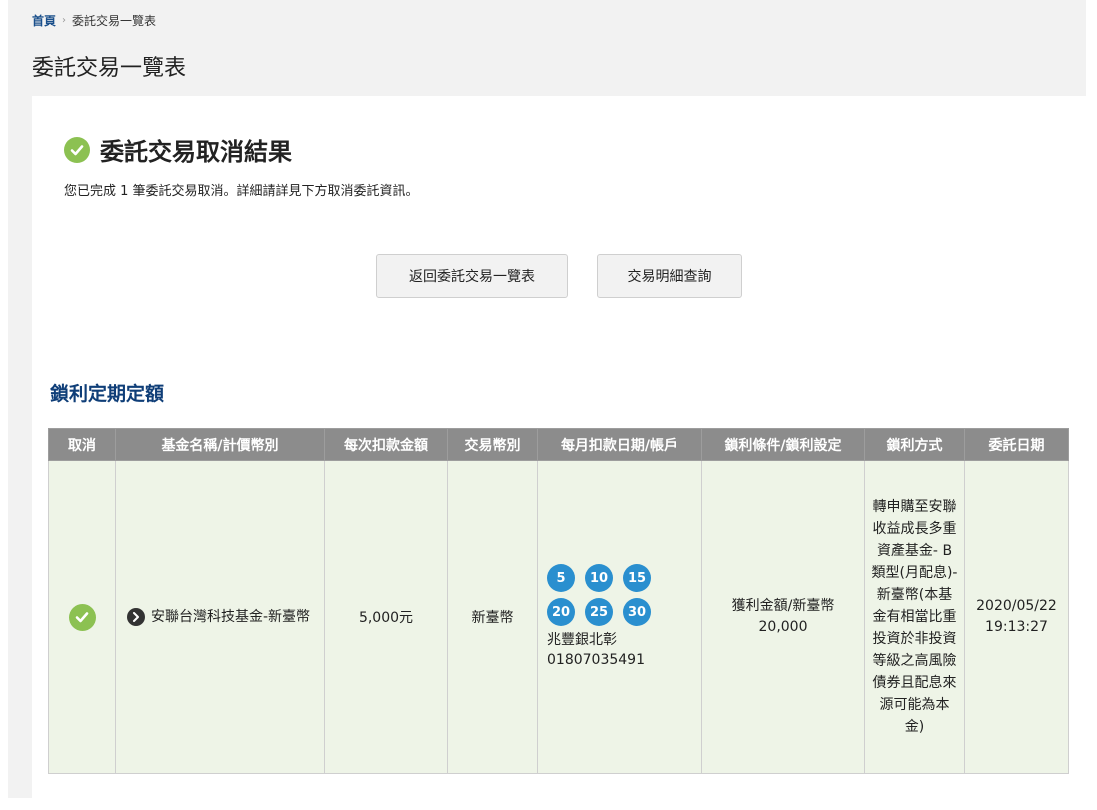 Image resolution: width=1097 pixels, height=810 pixels. Describe the element at coordinates (220, 444) in the screenshot. I see `col-header-fund: 基金名稱/計價幣別` at that location.